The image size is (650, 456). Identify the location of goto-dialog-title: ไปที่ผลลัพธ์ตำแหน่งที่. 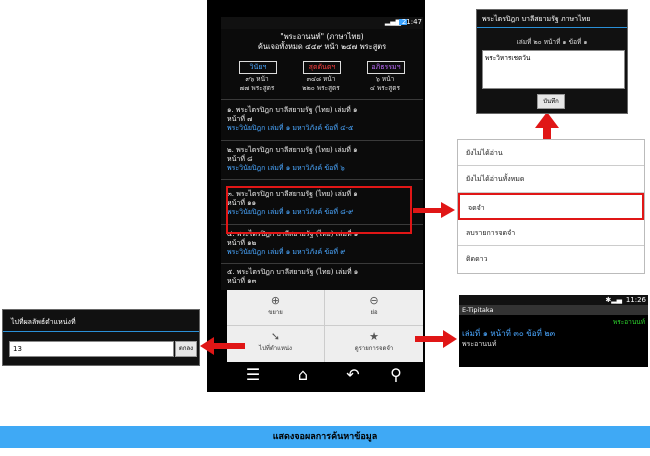
(43, 322).